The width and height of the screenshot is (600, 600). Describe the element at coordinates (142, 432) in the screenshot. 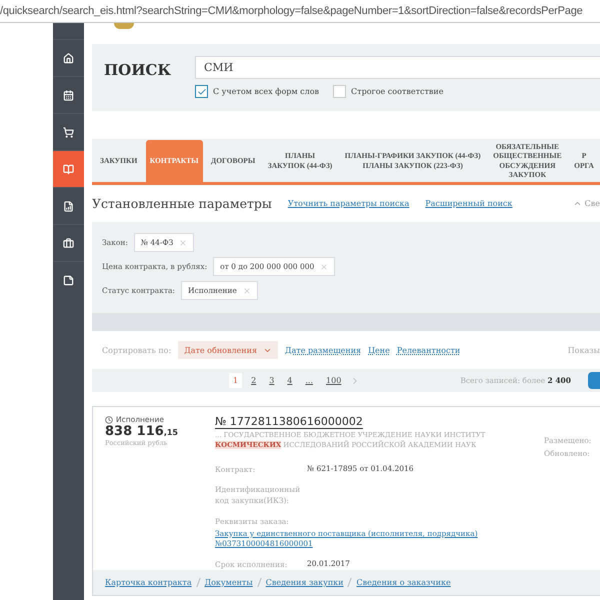

I see `price: 838 116,15` at that location.